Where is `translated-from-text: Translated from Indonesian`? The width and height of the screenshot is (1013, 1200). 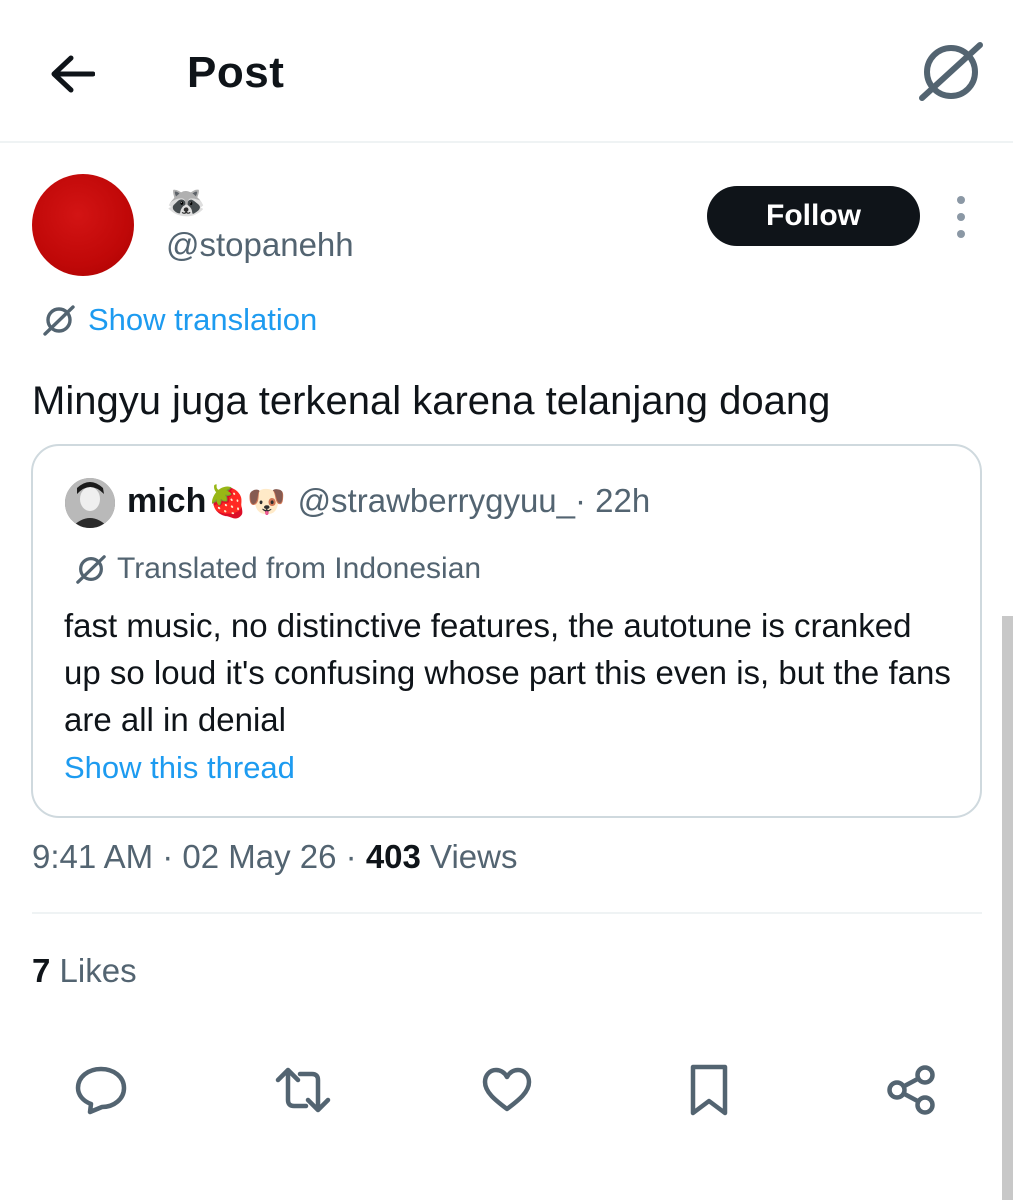 translated-from-text: Translated from Indonesian is located at coordinates (299, 568).